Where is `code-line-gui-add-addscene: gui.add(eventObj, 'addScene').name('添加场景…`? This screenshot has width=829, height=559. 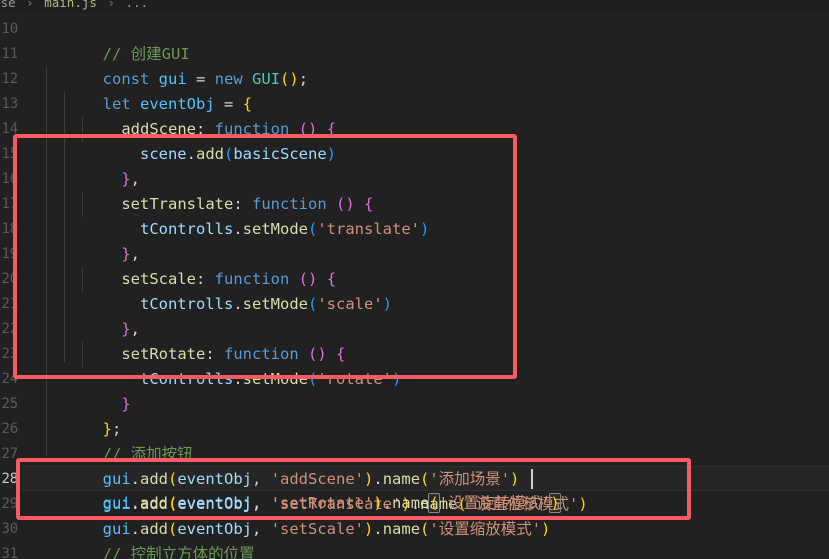 code-line-gui-add-addscene: gui.add(eventObj, 'addScene').name('添加场景… is located at coordinates (414, 465).